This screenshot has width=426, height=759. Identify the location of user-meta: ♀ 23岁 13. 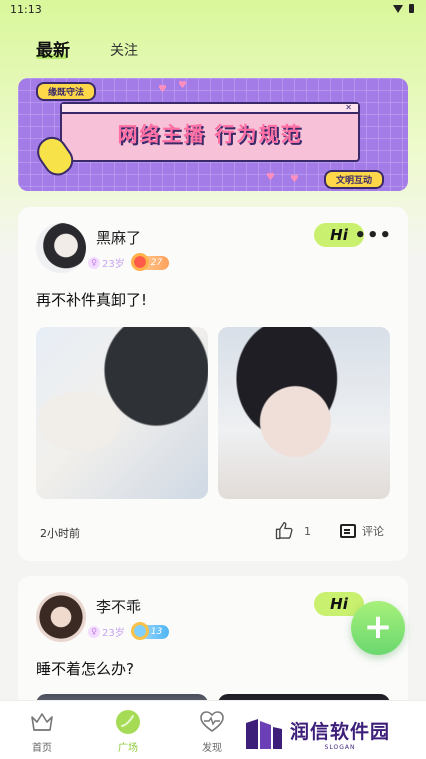
(129, 630).